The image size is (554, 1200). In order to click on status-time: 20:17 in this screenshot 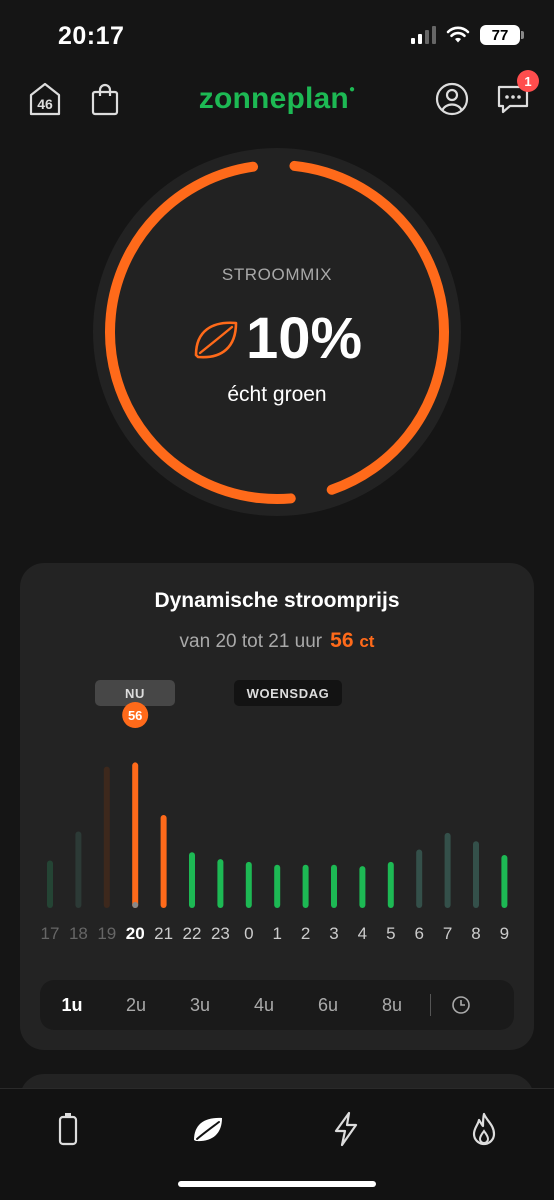, I will do `click(91, 36)`.